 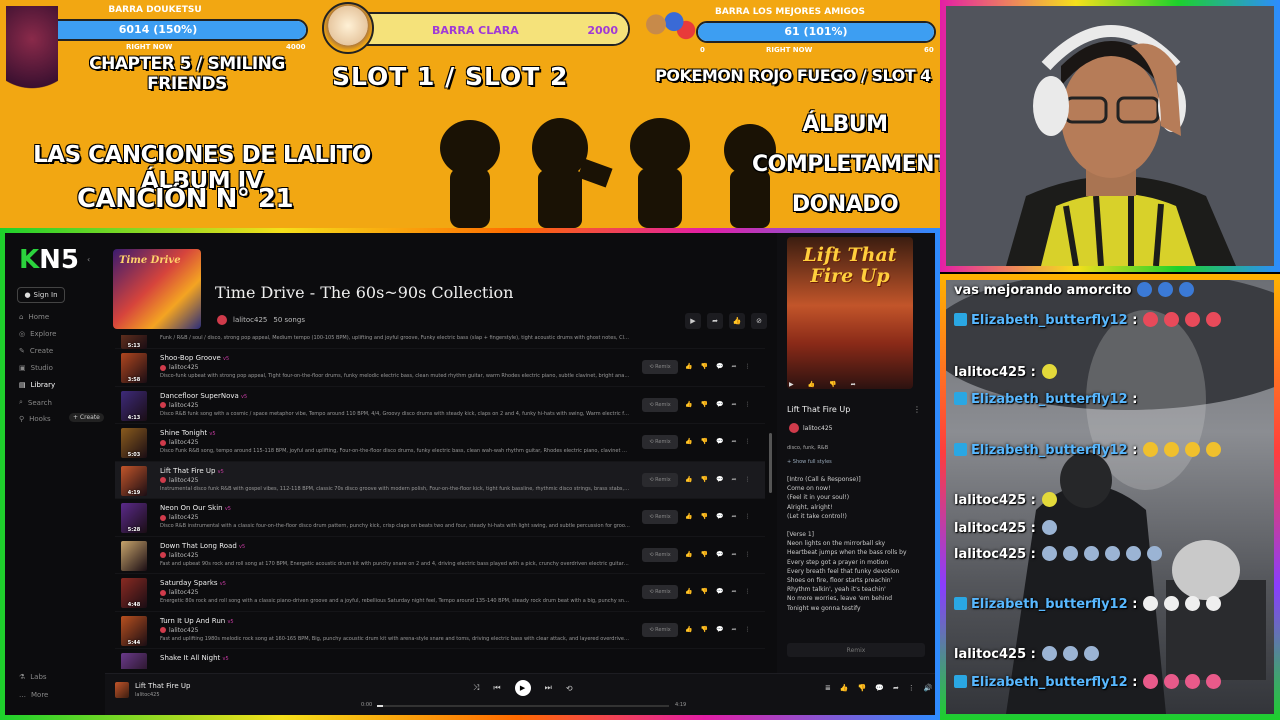 I want to click on track-cover, so click(x=134, y=555).